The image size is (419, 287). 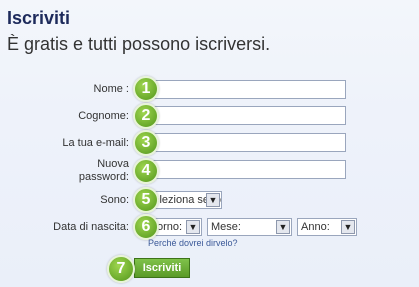 I want to click on submit-button: Iscriviti, so click(x=162, y=268).